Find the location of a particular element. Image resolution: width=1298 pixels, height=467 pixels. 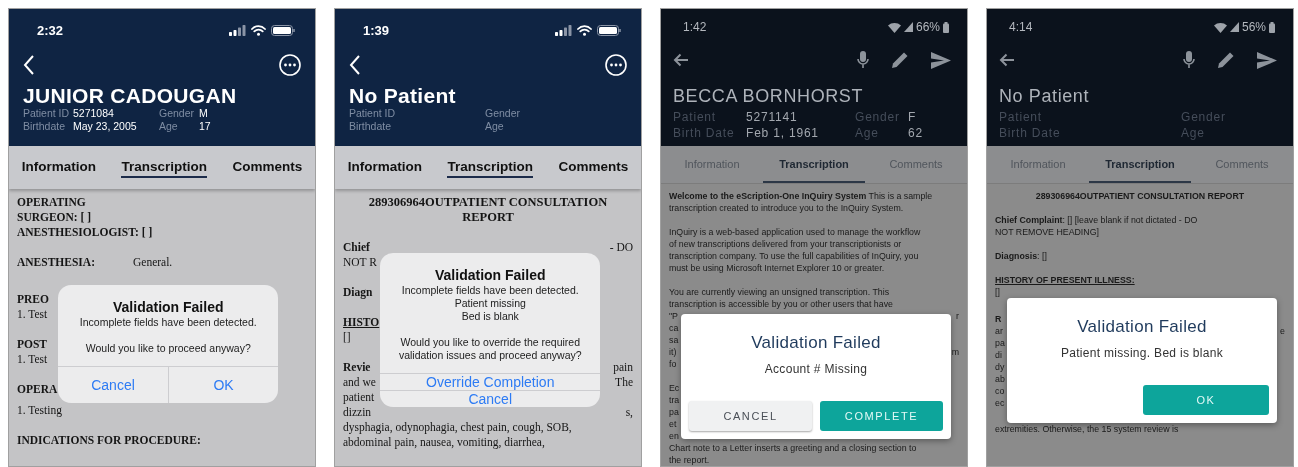

field-value: Feb 1, 1961 is located at coordinates (783, 133).